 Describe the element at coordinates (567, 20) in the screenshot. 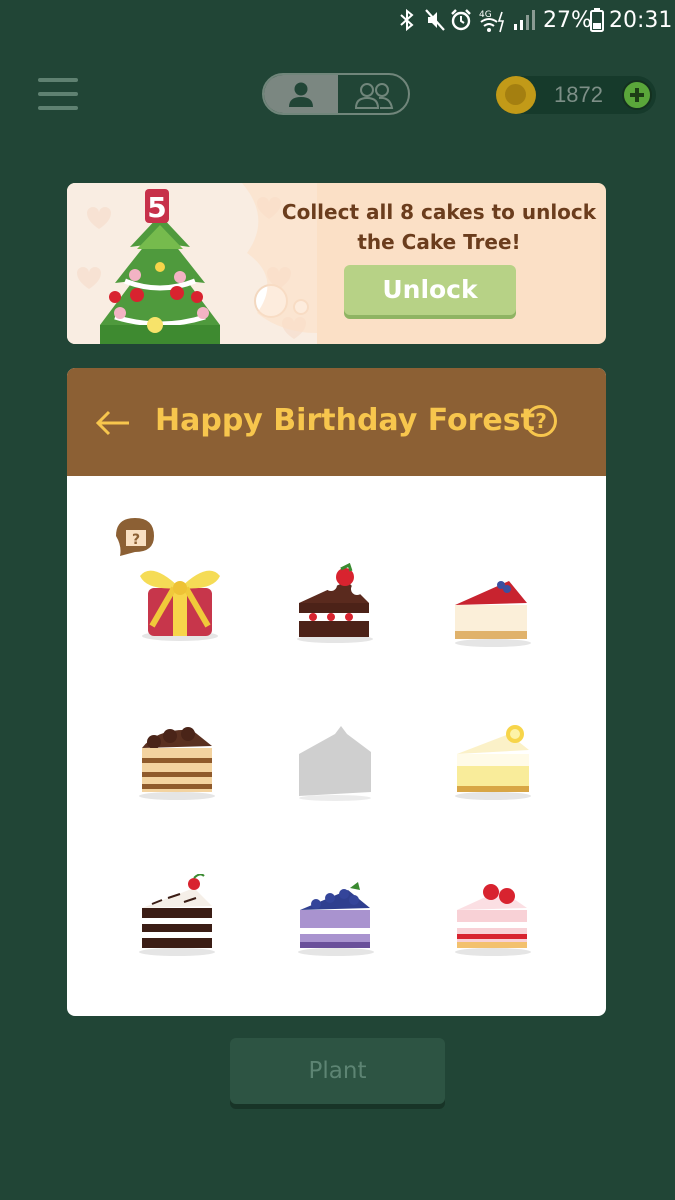

I see `battery-percent: 27%` at that location.